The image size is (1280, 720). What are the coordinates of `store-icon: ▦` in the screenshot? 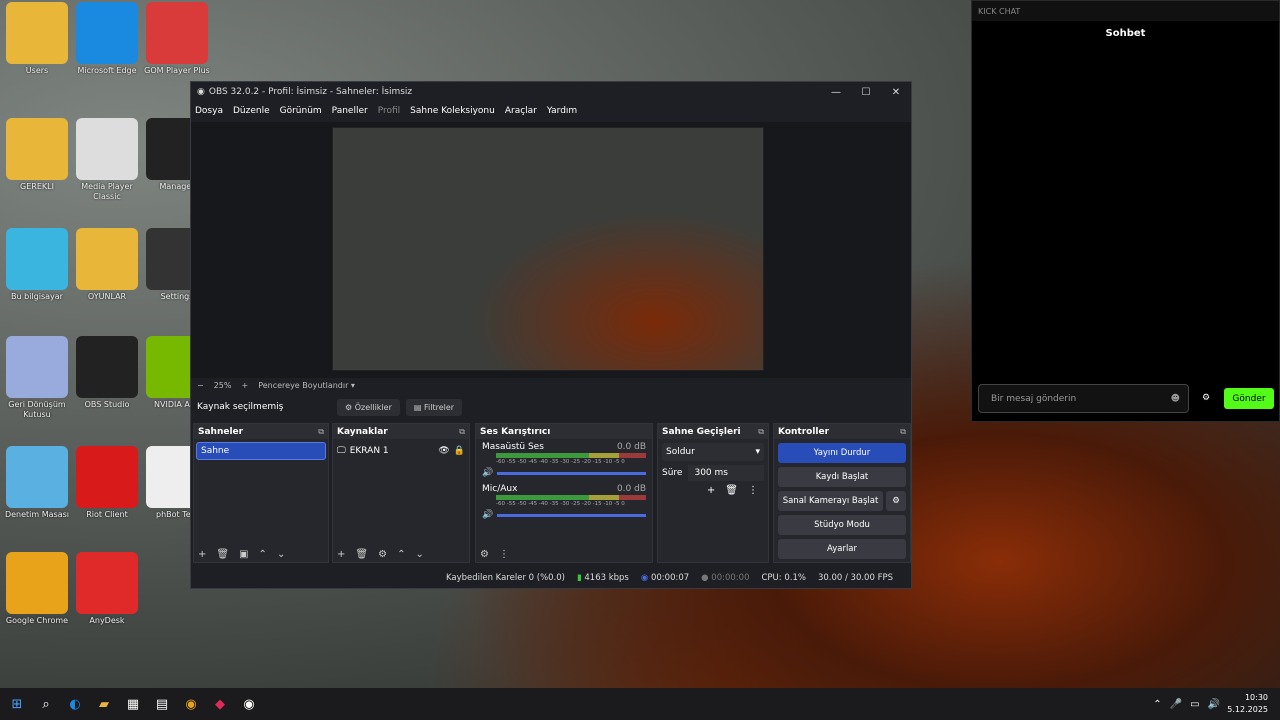 It's located at (133, 704).